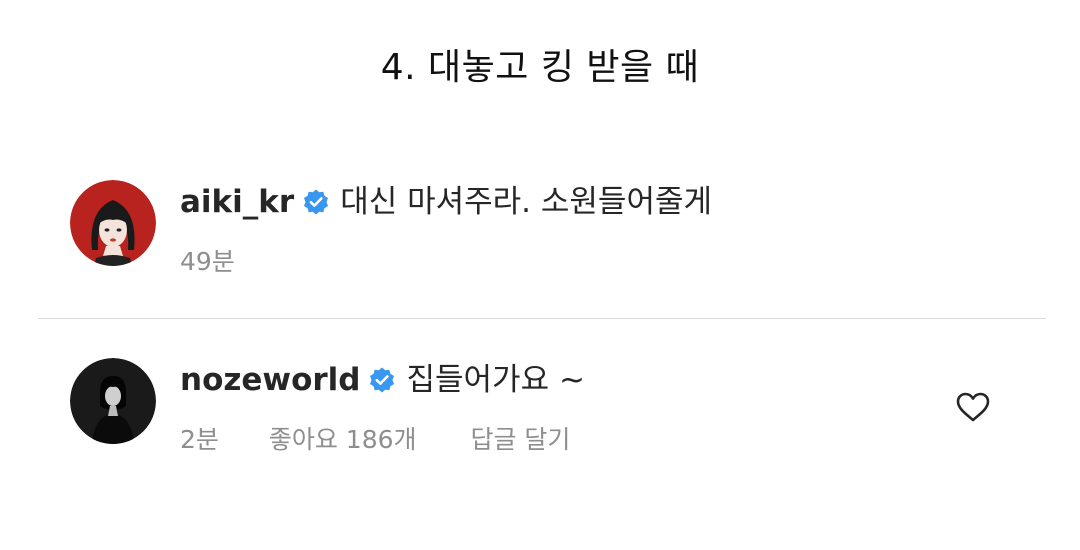 This screenshot has width=1080, height=550. I want to click on page-title: 4. 대놓고 킹 받을 때, so click(540, 67).